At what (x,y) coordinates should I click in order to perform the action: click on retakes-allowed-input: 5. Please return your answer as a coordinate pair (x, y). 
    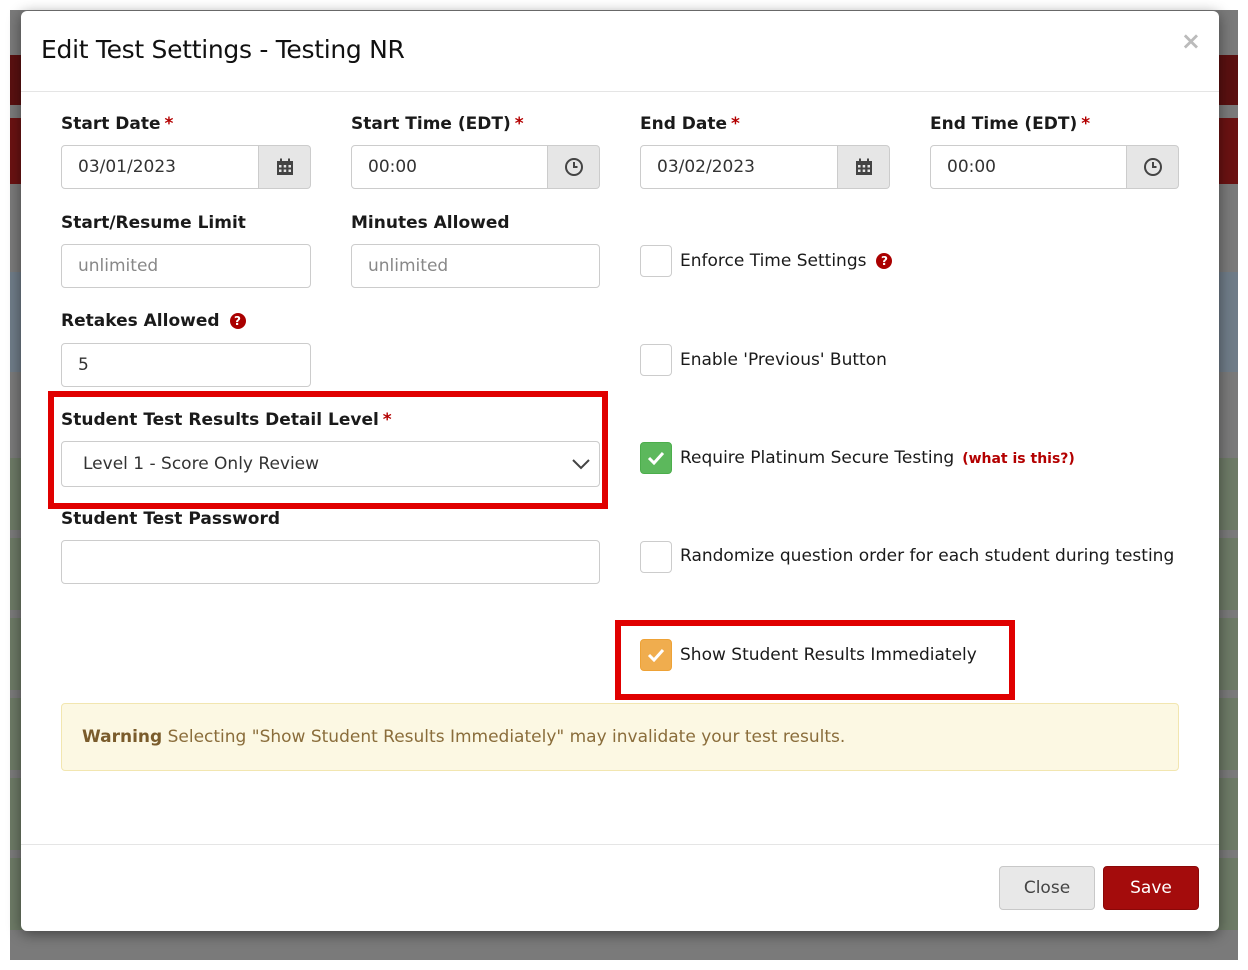
    Looking at the image, I should click on (186, 365).